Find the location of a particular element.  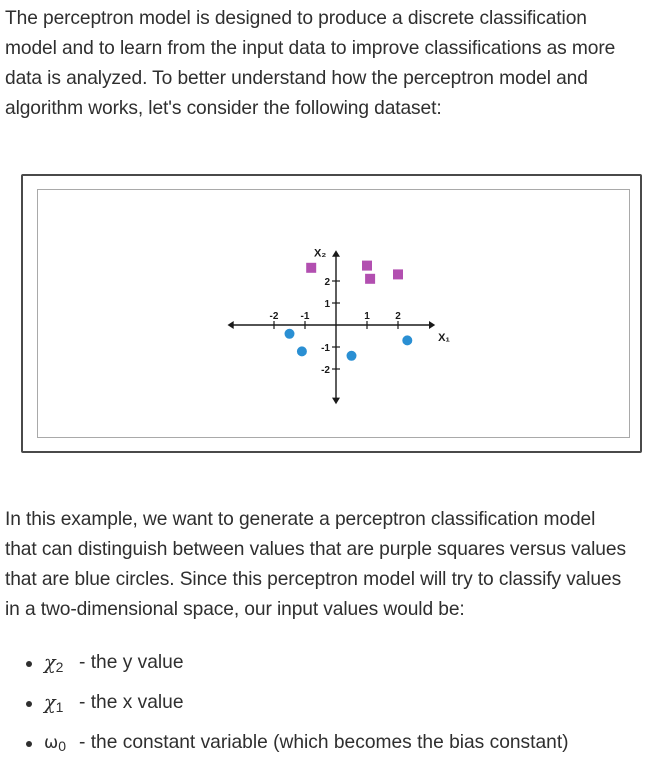

variable-description: - the y value is located at coordinates (131, 662).